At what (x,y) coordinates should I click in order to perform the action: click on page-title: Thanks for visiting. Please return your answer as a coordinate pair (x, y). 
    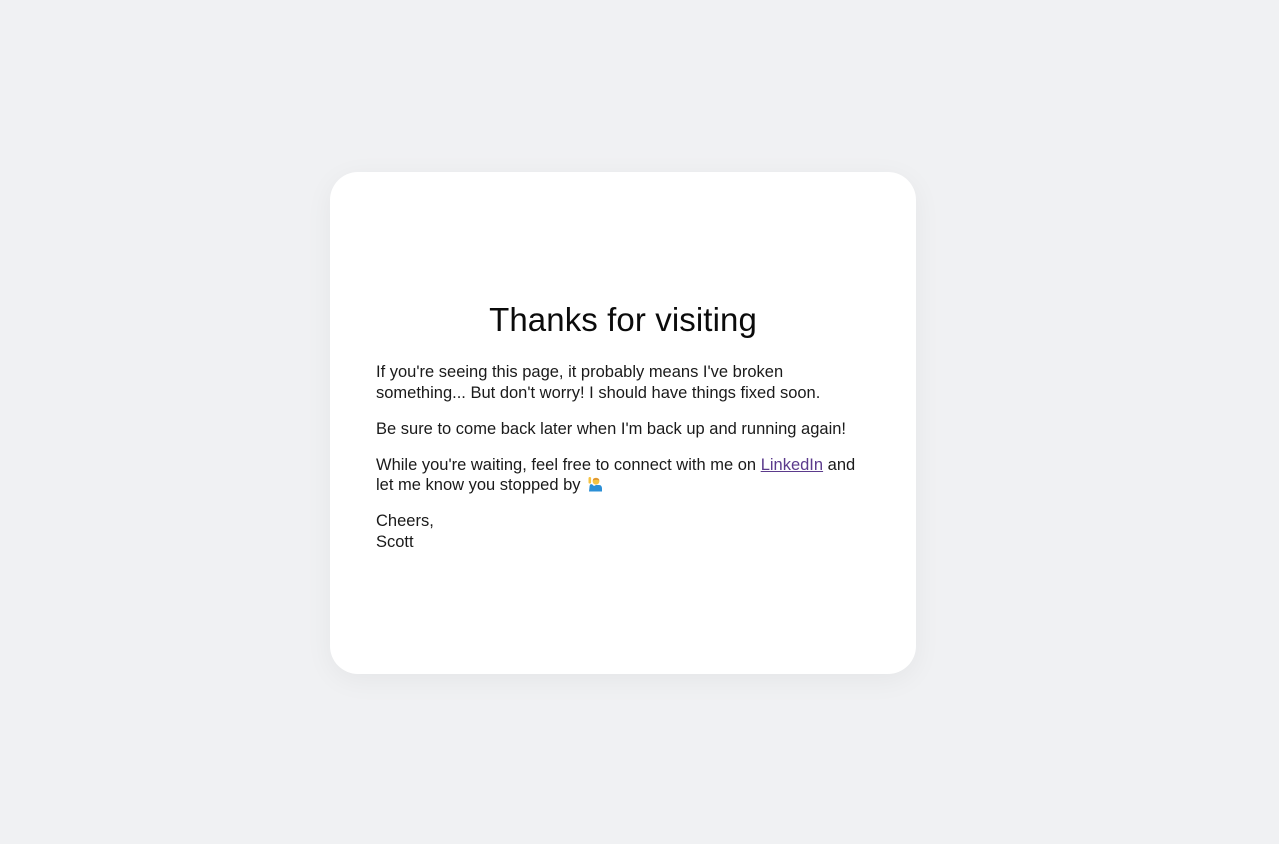
    Looking at the image, I should click on (623, 319).